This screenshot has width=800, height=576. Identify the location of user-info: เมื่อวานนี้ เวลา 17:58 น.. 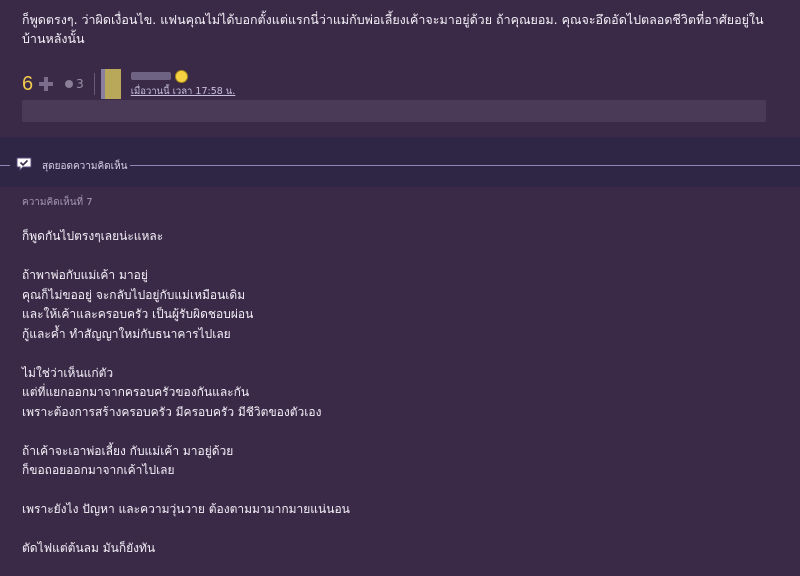
(190, 84).